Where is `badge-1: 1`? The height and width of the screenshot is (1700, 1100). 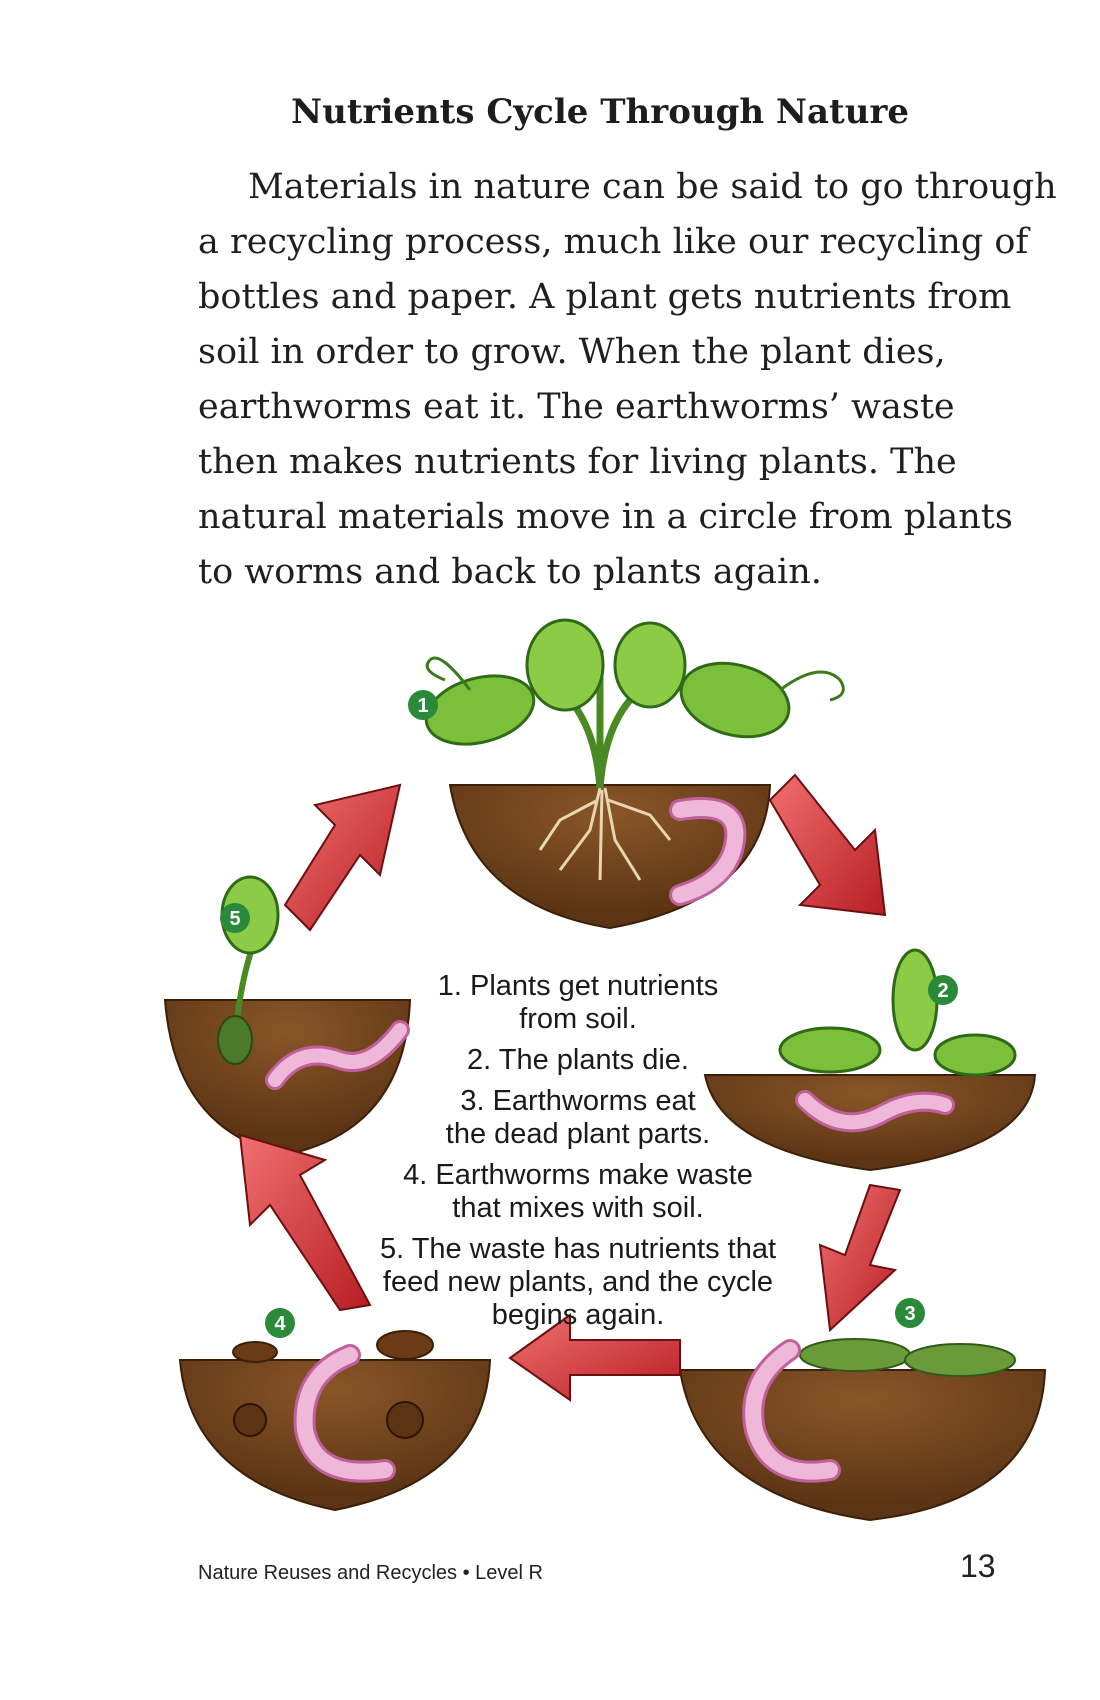
badge-1: 1 is located at coordinates (423, 705).